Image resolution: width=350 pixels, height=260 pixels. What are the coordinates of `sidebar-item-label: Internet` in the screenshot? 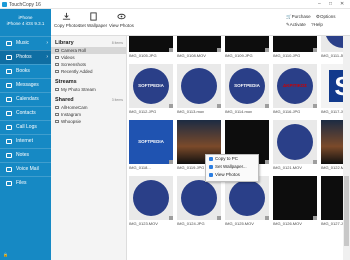 It's located at (24, 141).